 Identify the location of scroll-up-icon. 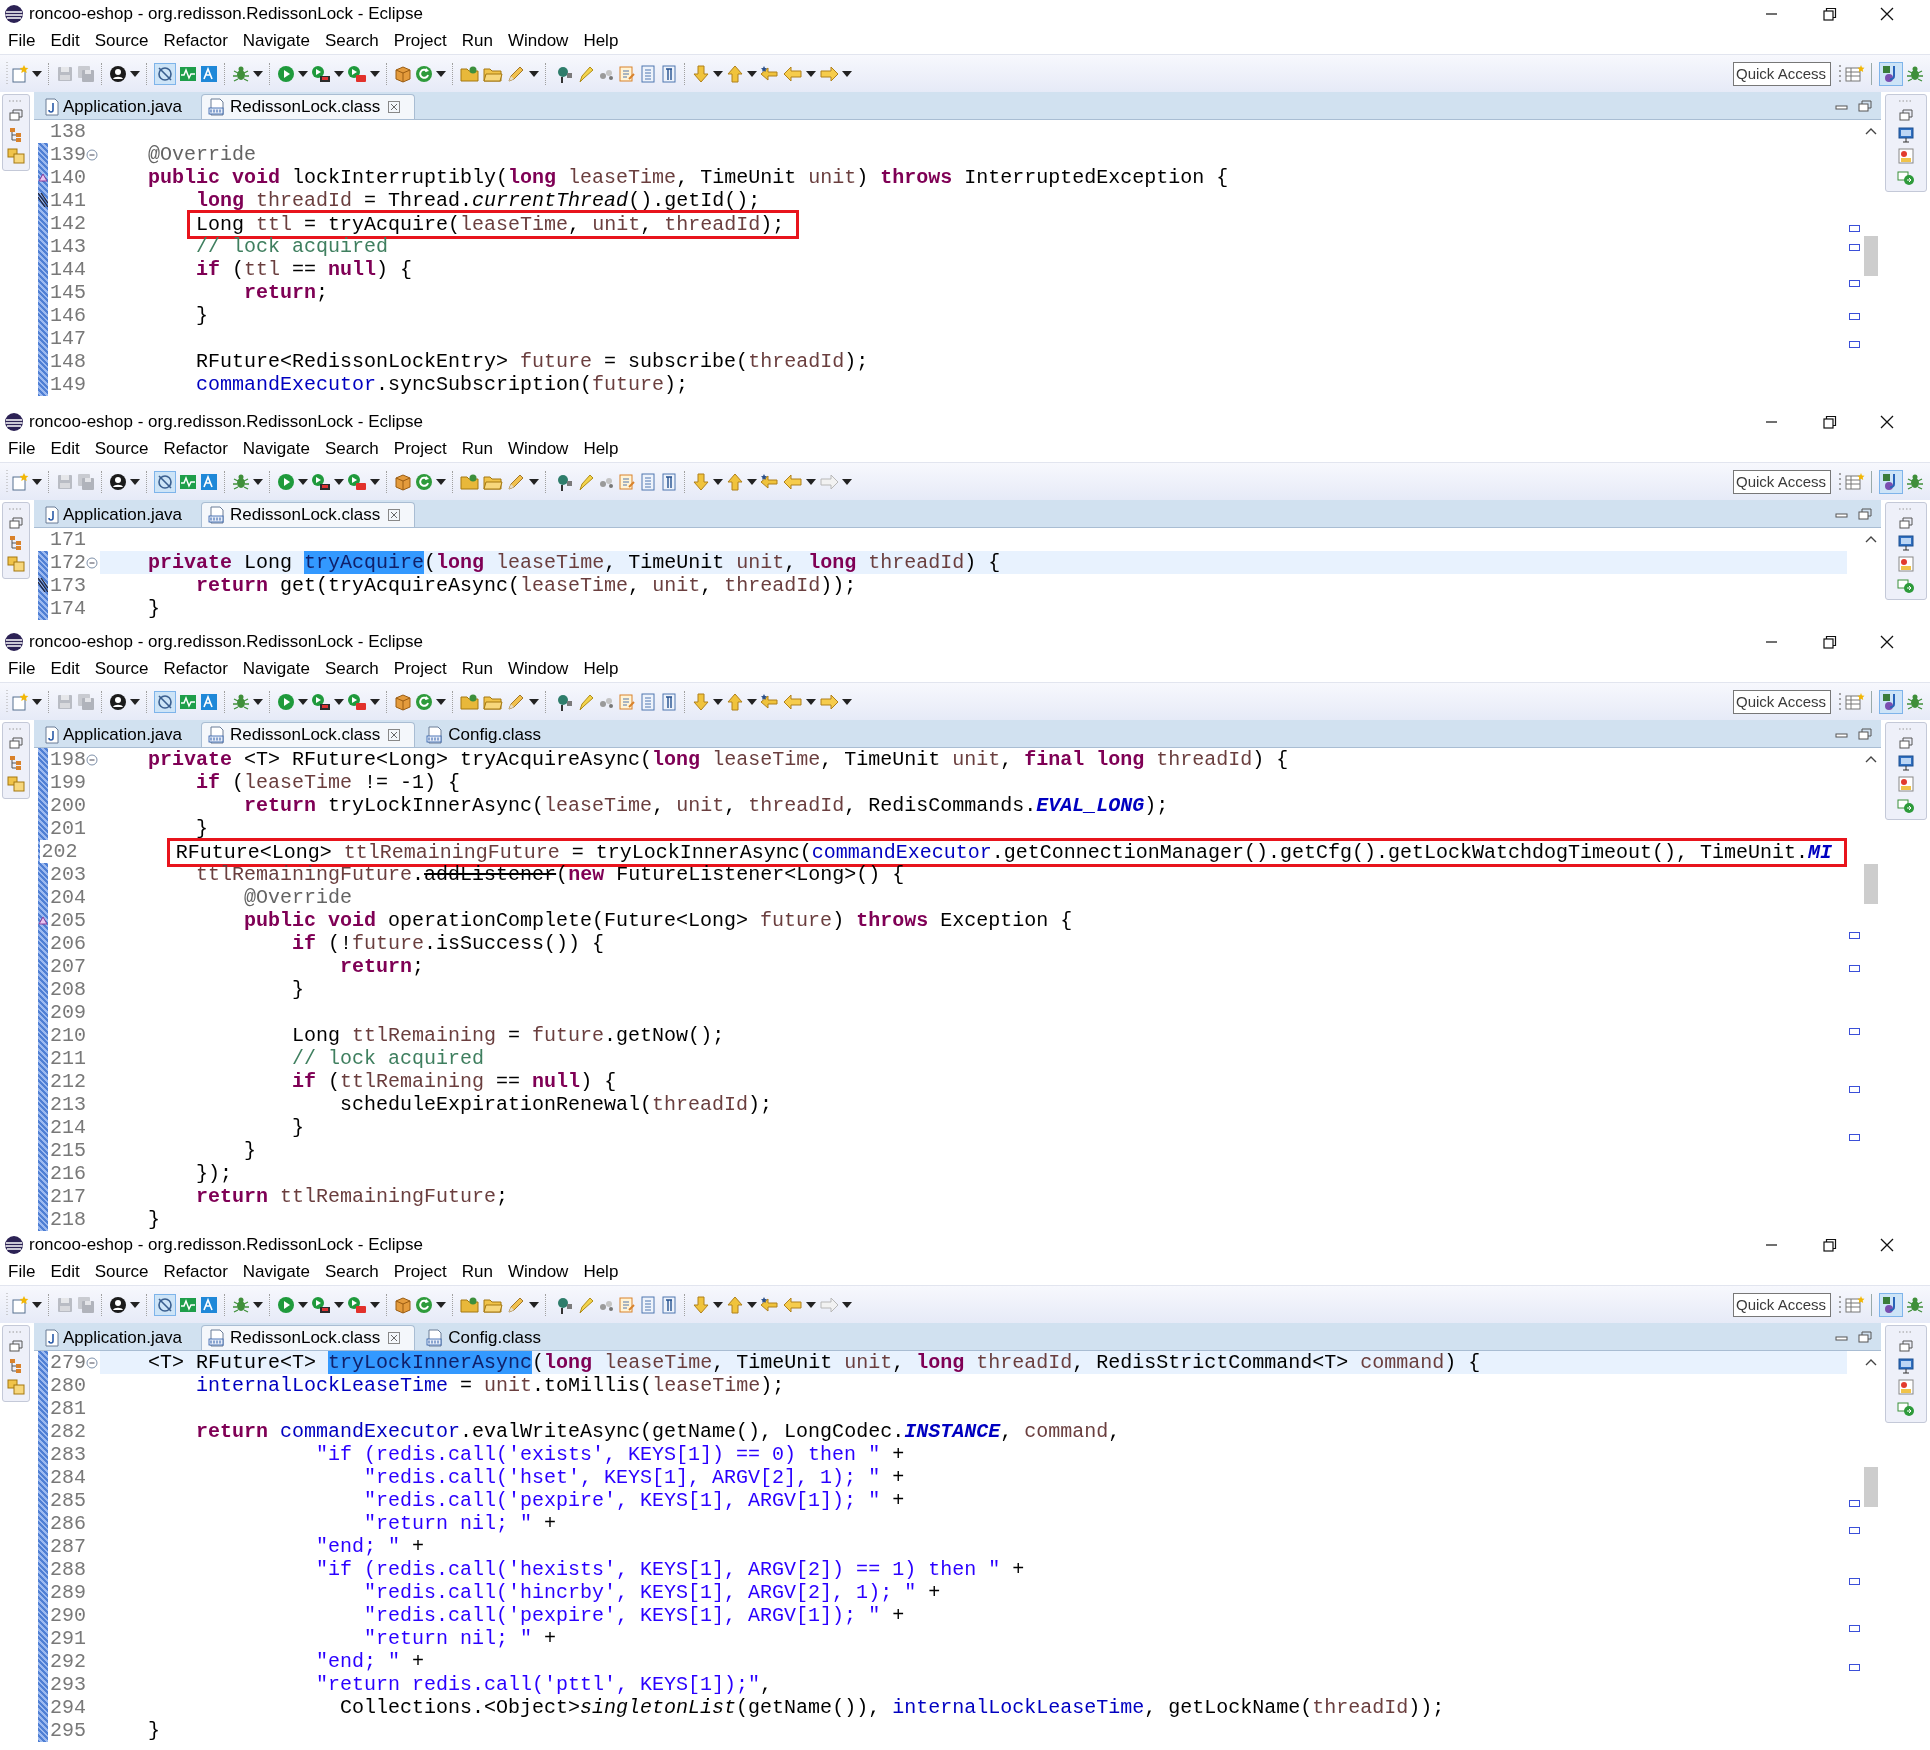
(1871, 759).